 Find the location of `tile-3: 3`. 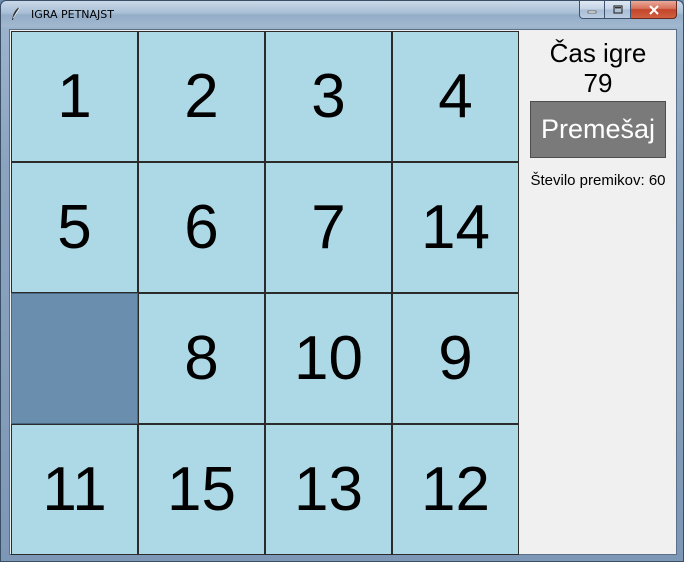

tile-3: 3 is located at coordinates (328, 96).